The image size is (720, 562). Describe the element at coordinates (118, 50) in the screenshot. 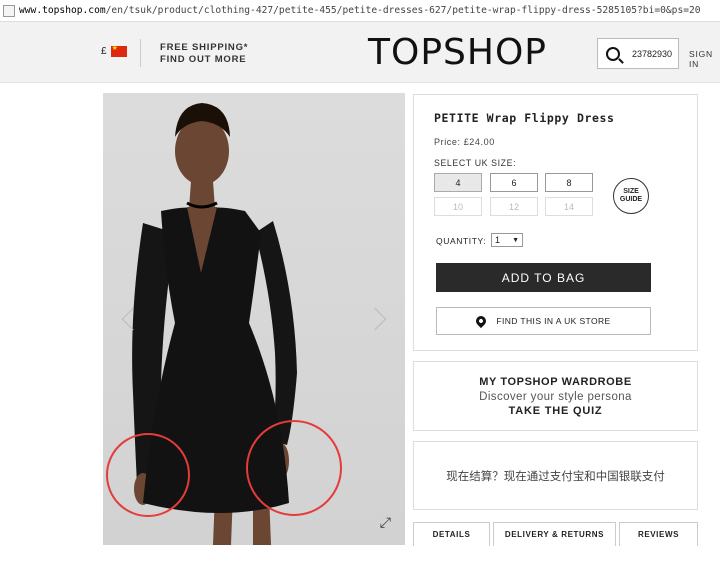

I see `china-flag-icon` at that location.